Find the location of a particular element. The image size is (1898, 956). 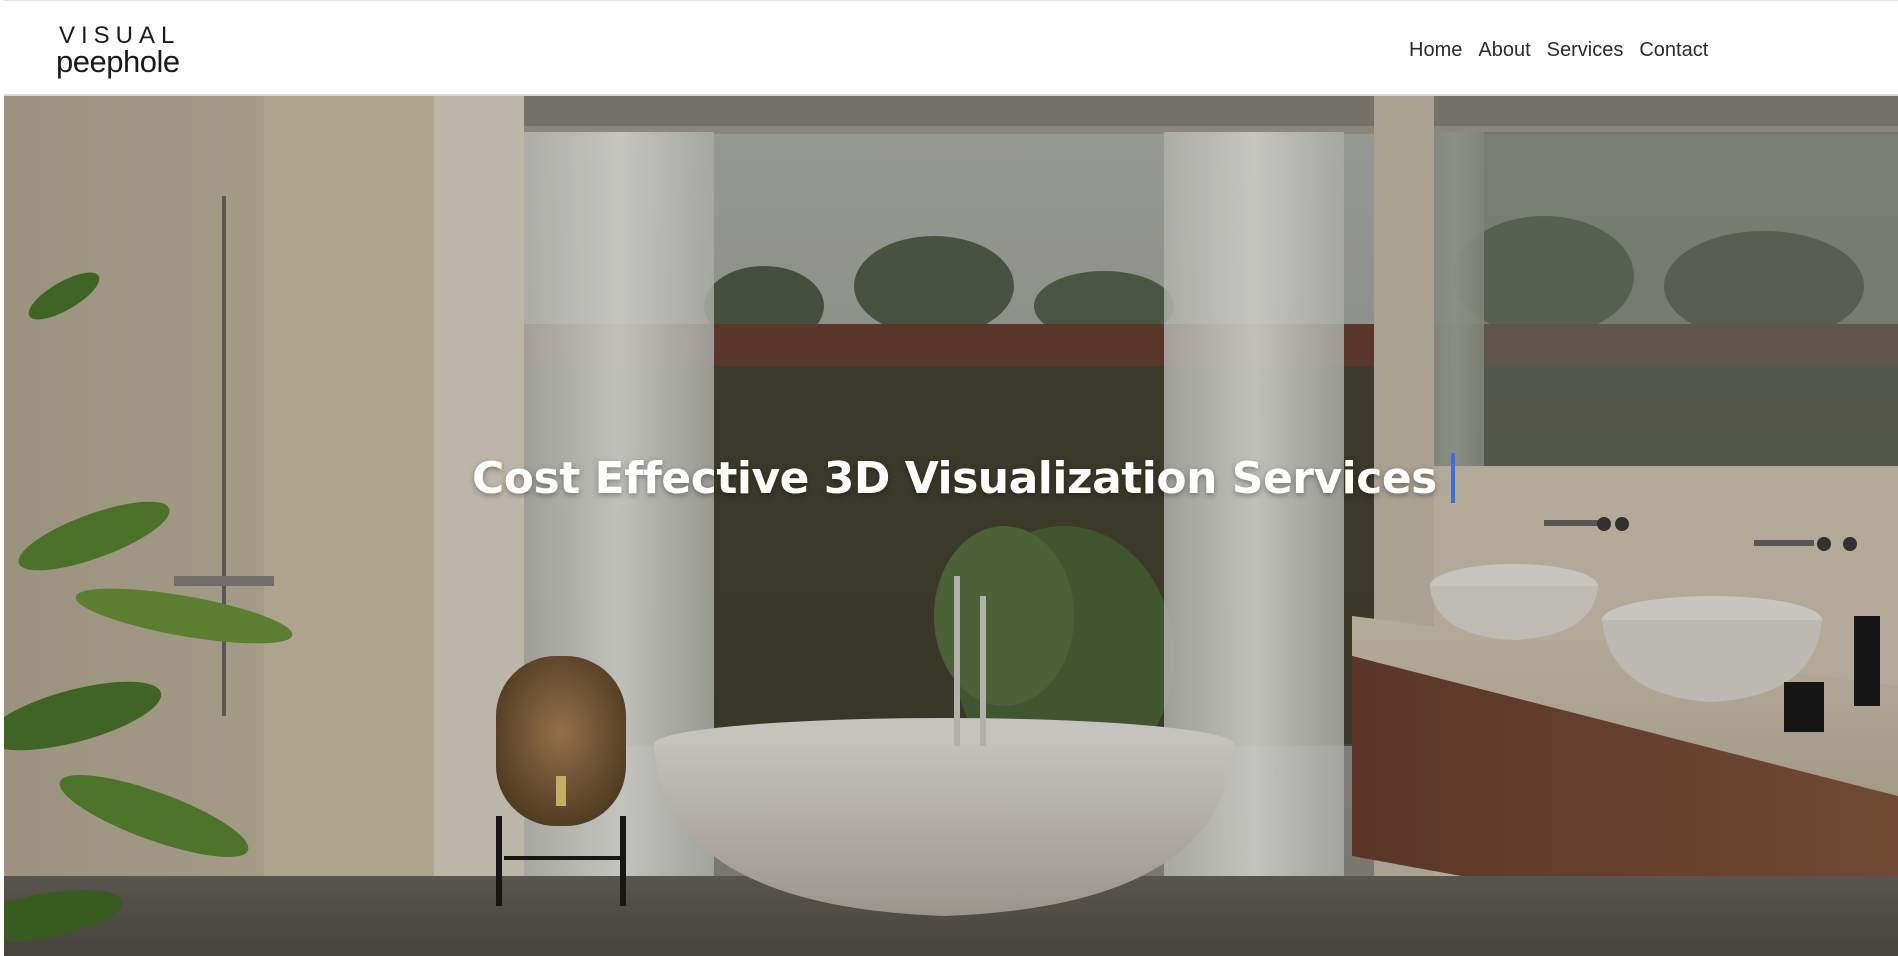

main-nav: Home About Services Contact is located at coordinates (1558, 50).